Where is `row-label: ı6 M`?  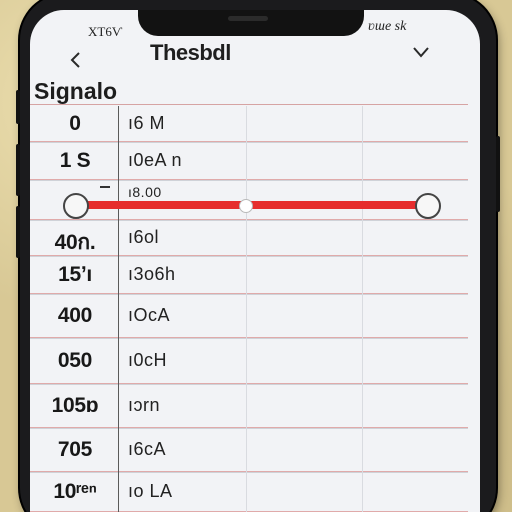
row-label: ı6 M is located at coordinates (147, 123).